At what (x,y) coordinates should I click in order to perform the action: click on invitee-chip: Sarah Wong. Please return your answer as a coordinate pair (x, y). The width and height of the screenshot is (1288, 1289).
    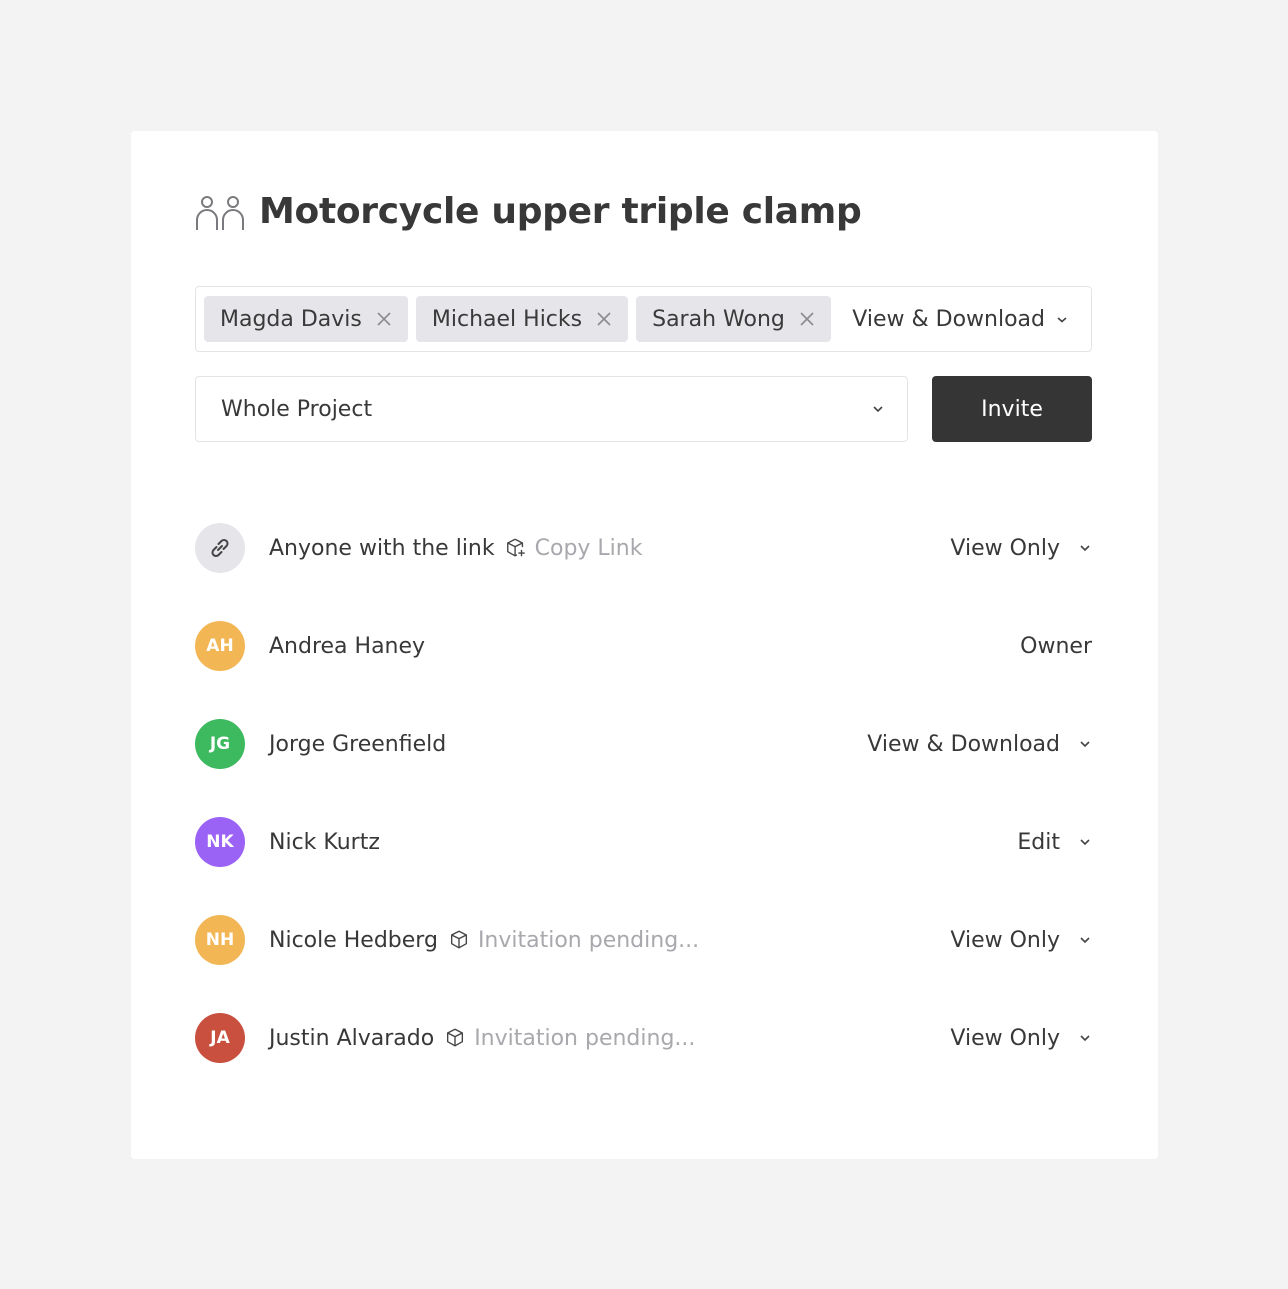
    Looking at the image, I should click on (733, 319).